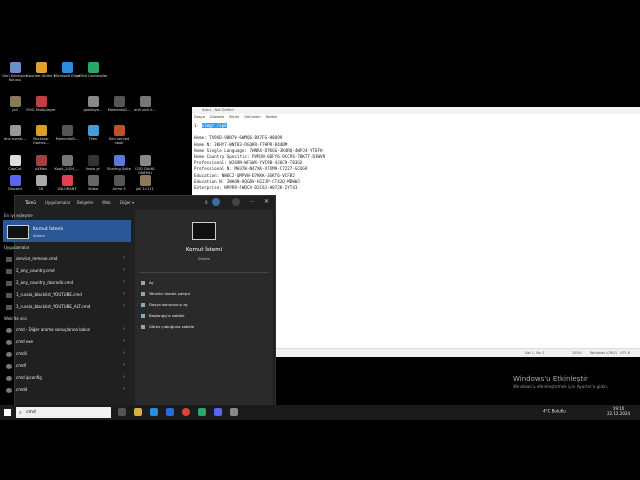 Image resolution: width=640 pixels, height=480 pixels. What do you see at coordinates (67, 341) in the screenshot?
I see `web-result: cmd exe ›` at bounding box center [67, 341].